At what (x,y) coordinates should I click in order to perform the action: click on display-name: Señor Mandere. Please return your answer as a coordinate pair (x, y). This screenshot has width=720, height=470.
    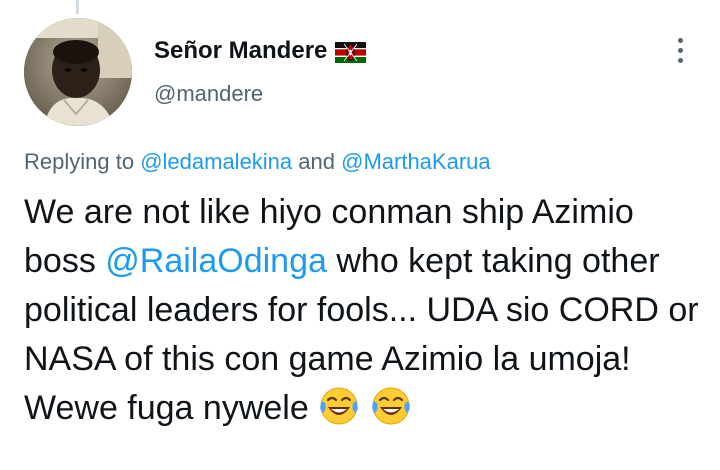
    Looking at the image, I should click on (240, 51).